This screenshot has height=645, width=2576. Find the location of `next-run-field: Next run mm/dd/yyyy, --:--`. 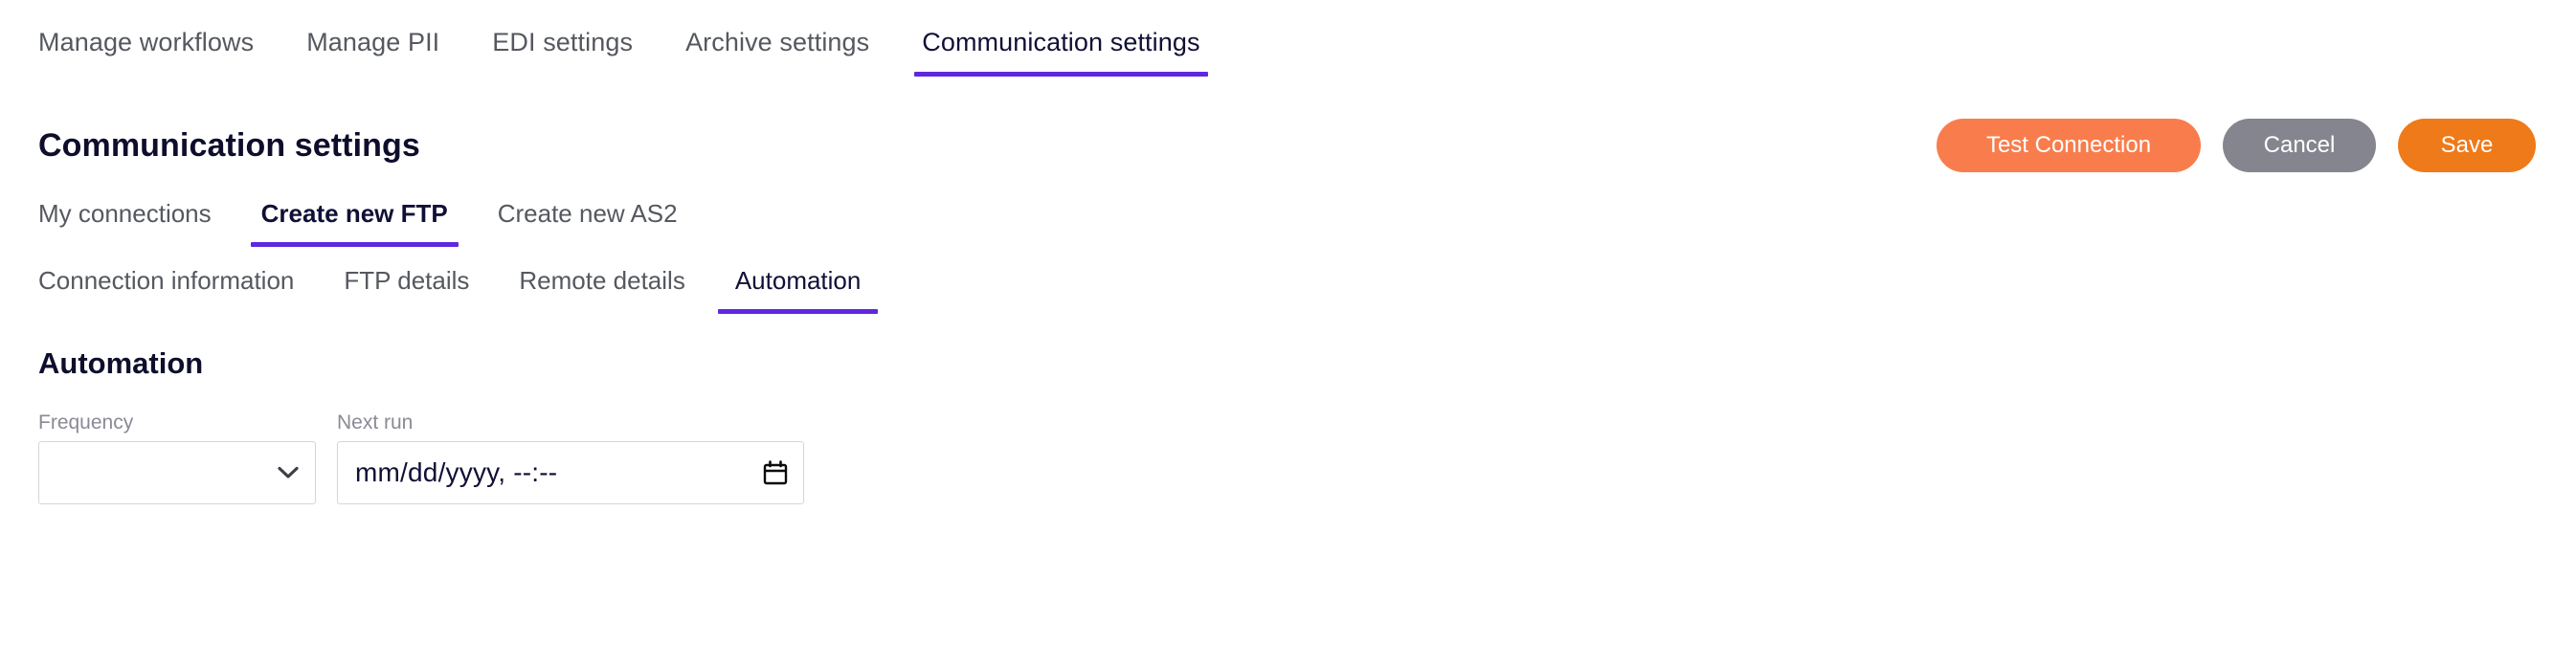

next-run-field: Next run mm/dd/yyyy, --:-- is located at coordinates (570, 458).